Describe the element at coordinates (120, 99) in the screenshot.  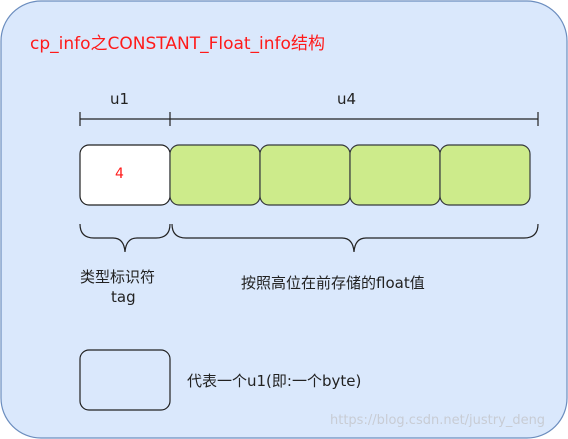
I see `u1-label: u1` at that location.